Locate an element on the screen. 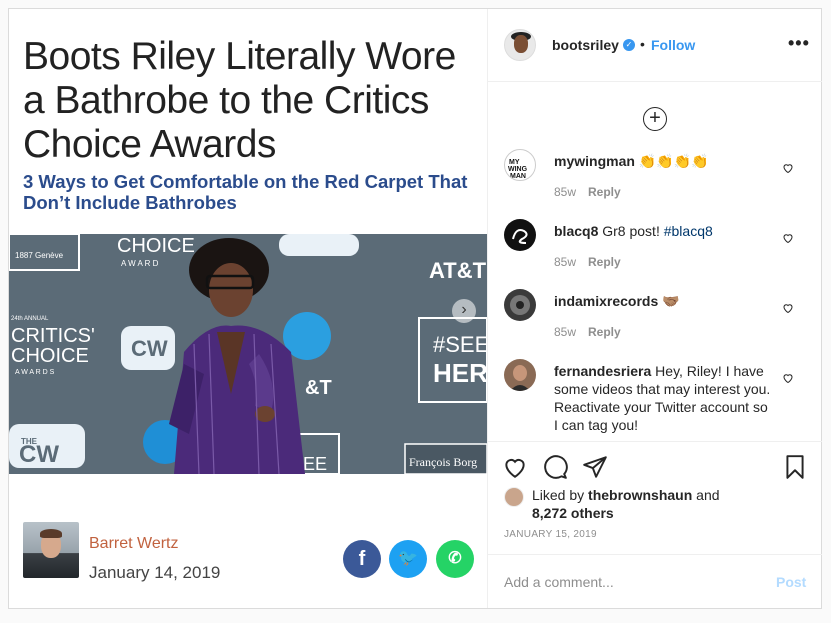  backdrop-att: AT&T is located at coordinates (458, 270).